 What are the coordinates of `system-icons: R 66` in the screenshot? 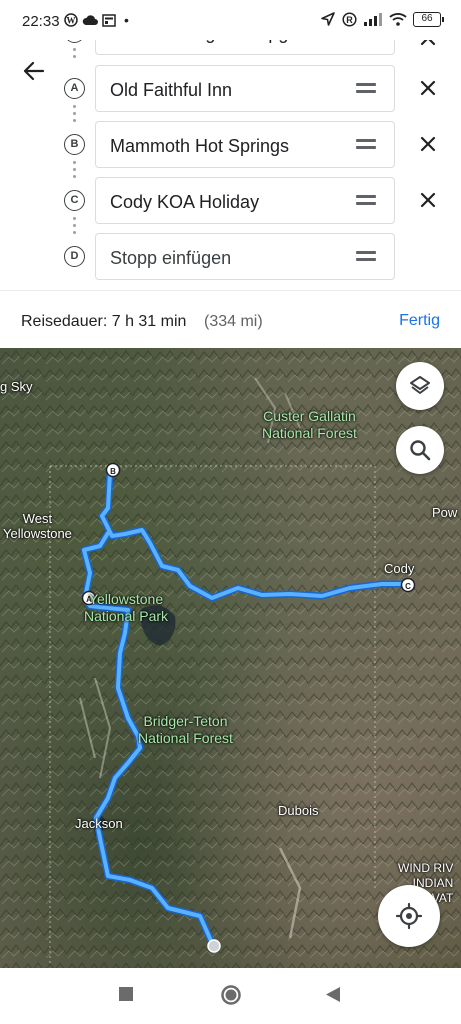 It's located at (382, 19).